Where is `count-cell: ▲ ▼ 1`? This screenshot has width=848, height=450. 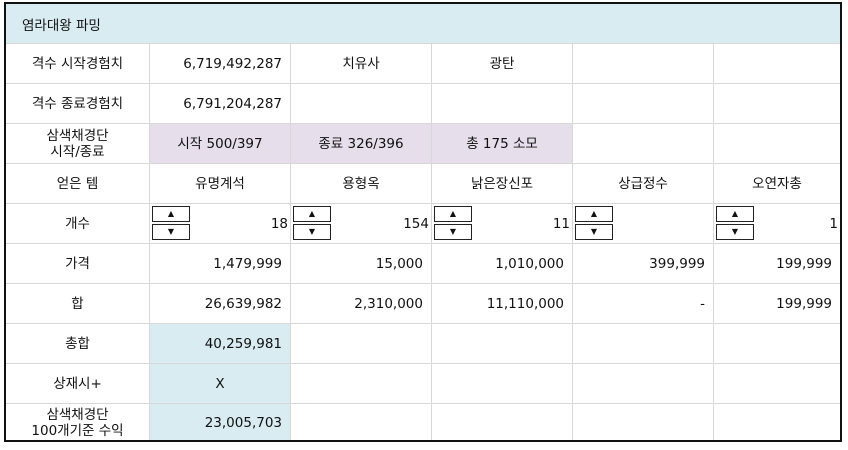
count-cell: ▲ ▼ 1 is located at coordinates (777, 223).